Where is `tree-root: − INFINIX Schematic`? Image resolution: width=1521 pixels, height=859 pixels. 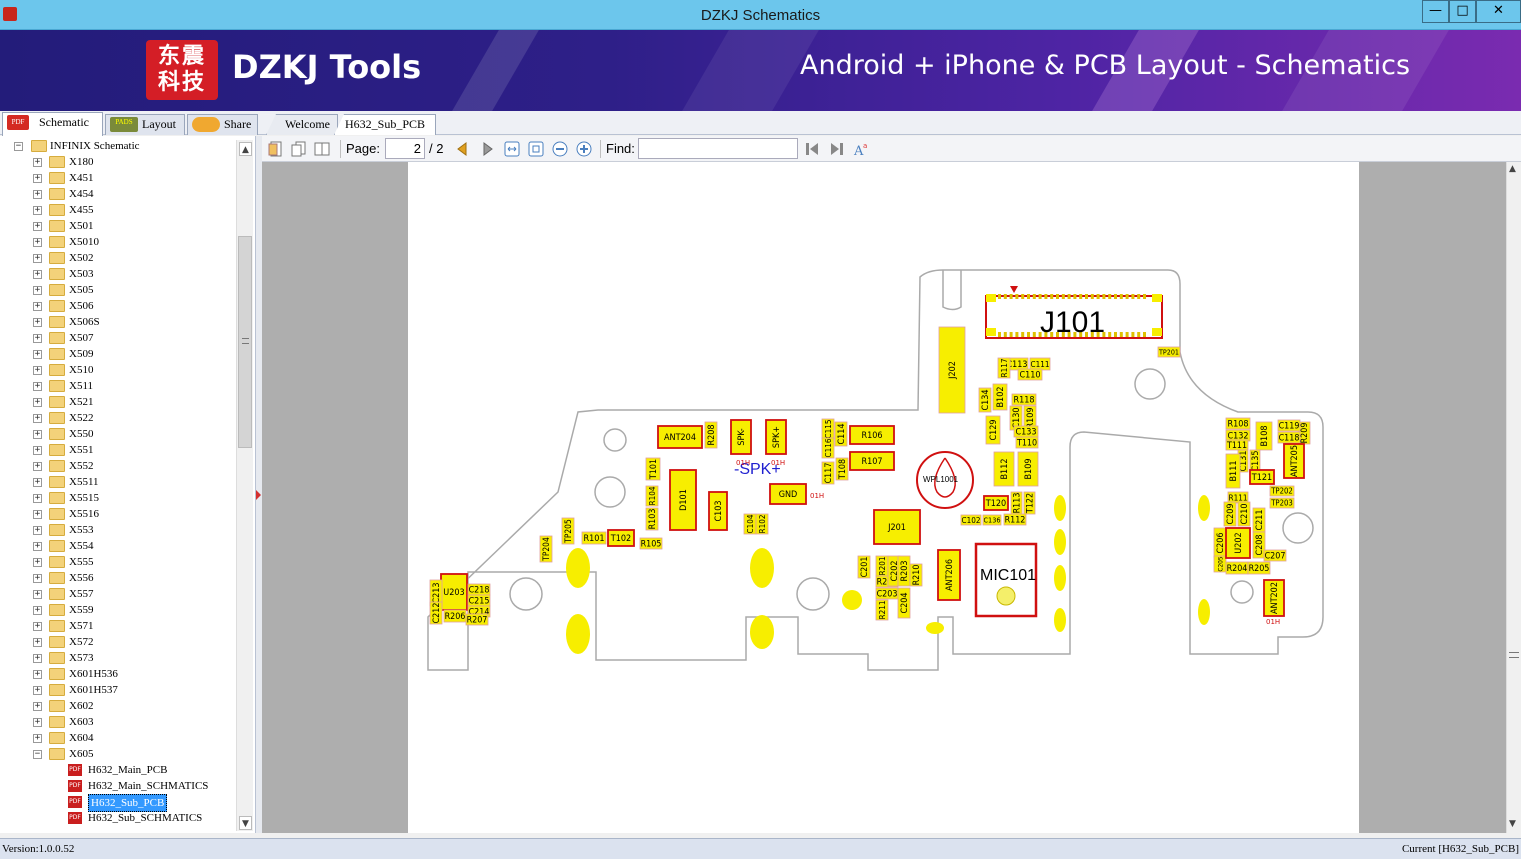 tree-root: − INFINIX Schematic is located at coordinates (118, 146).